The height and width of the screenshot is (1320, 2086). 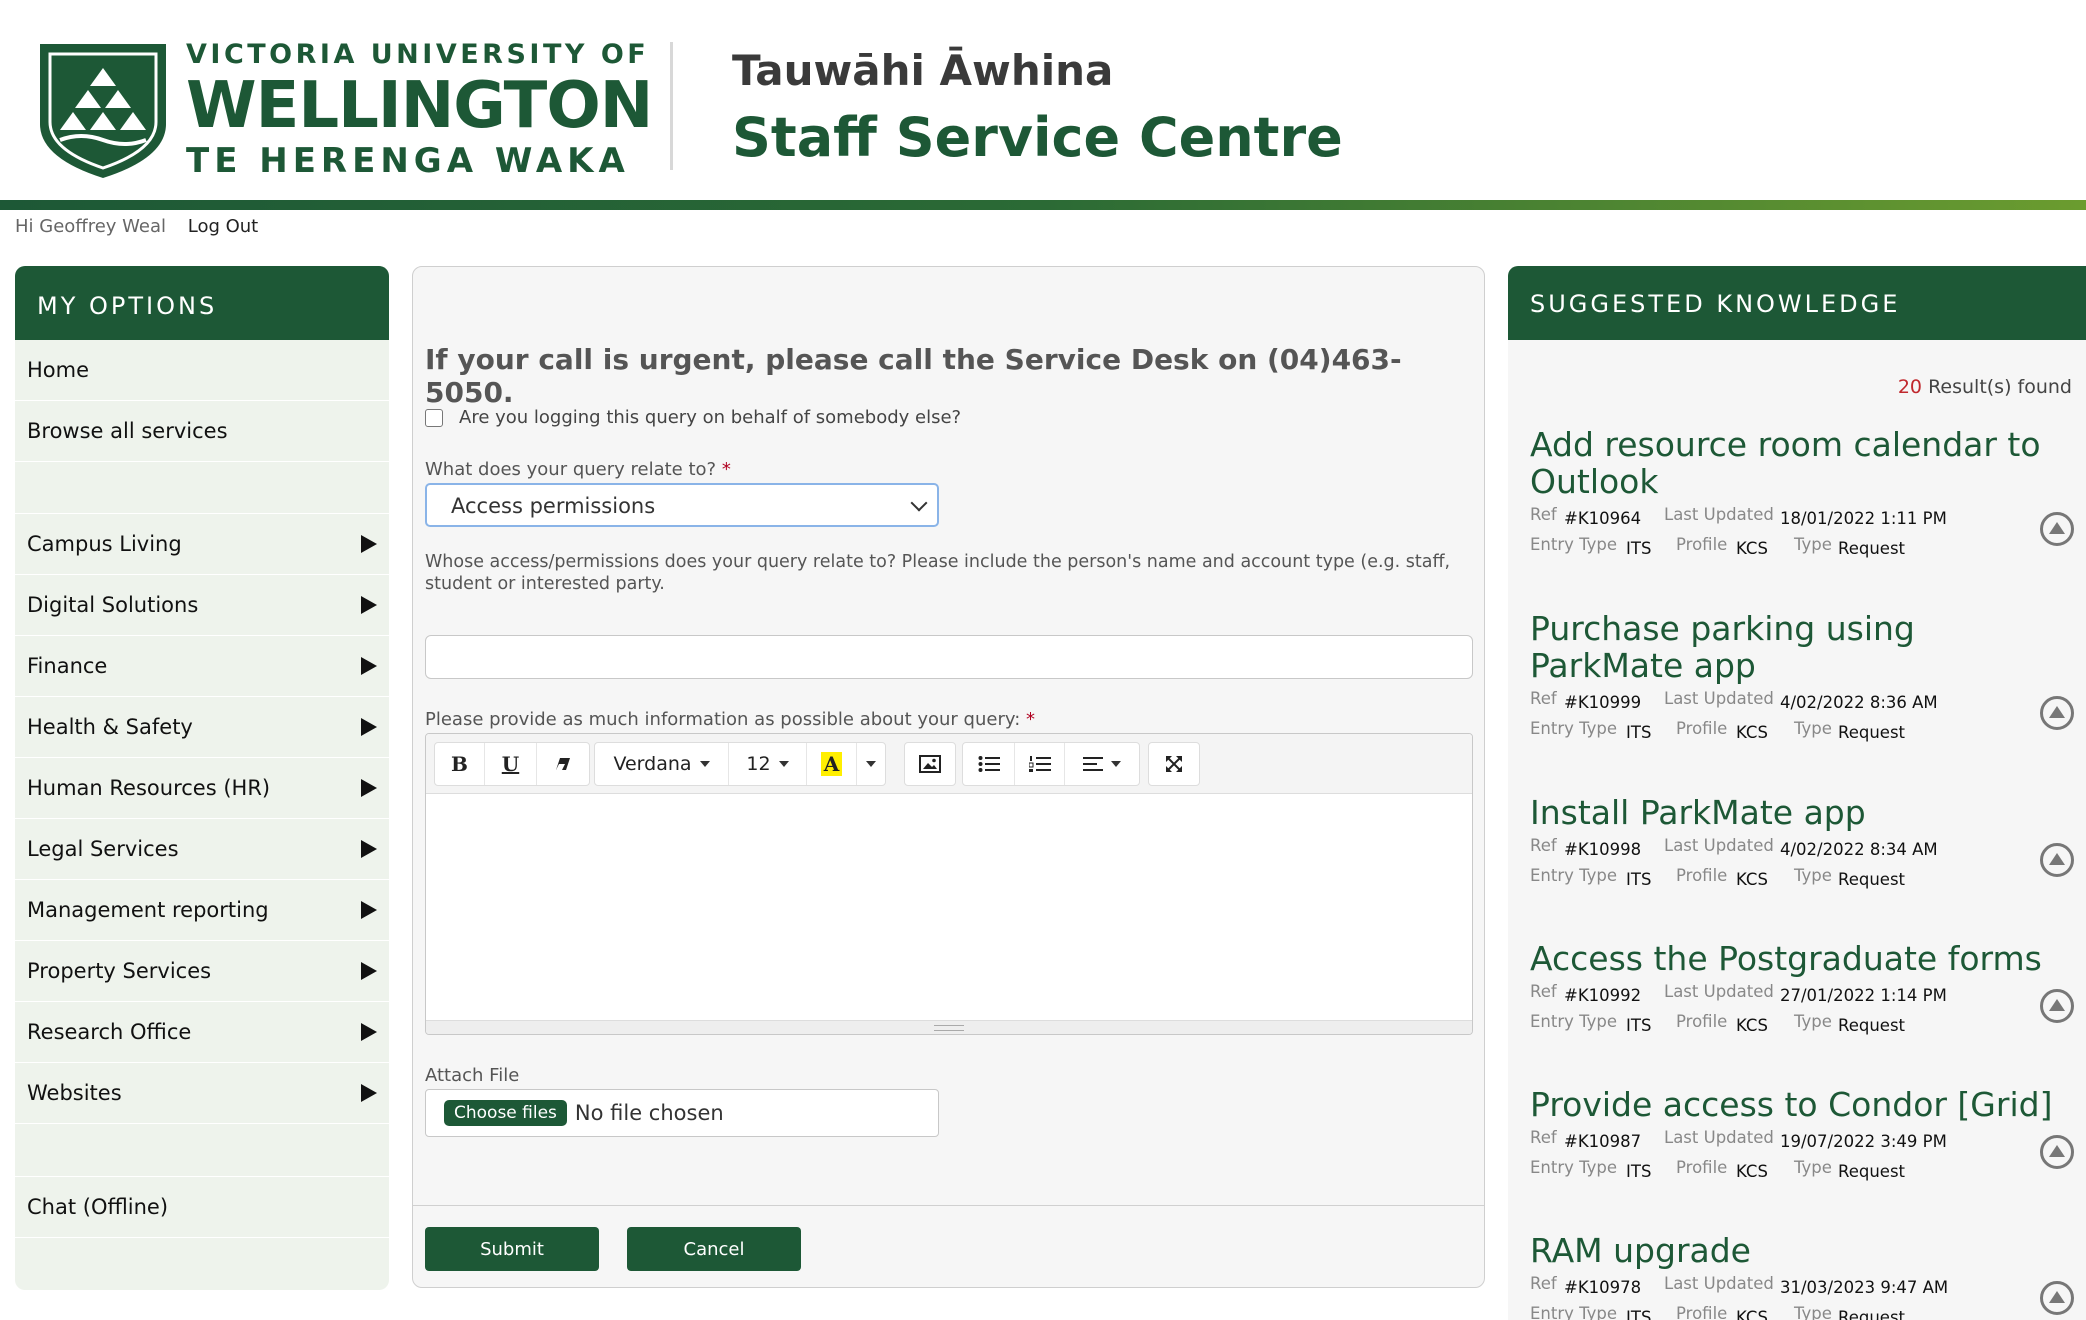 I want to click on sidebar-item-websites: Websites, so click(x=202, y=1093).